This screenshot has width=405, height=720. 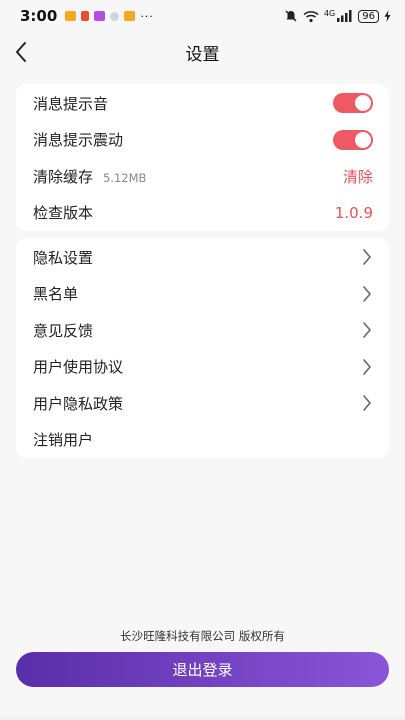 What do you see at coordinates (358, 176) in the screenshot?
I see `clear-cache-button: 清除` at bounding box center [358, 176].